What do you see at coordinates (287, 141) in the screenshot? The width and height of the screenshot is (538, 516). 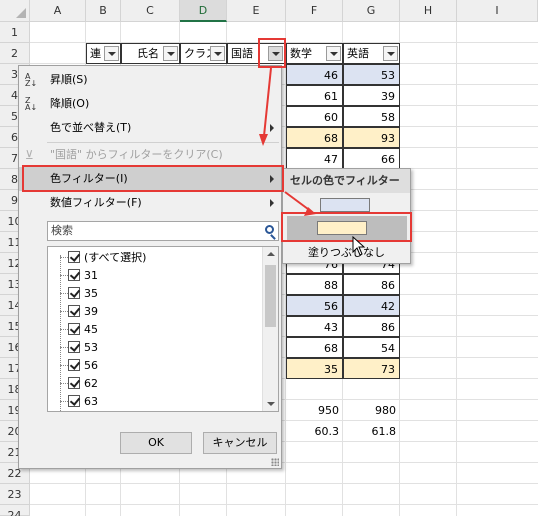 I see `annotation-arrows` at bounding box center [287, 141].